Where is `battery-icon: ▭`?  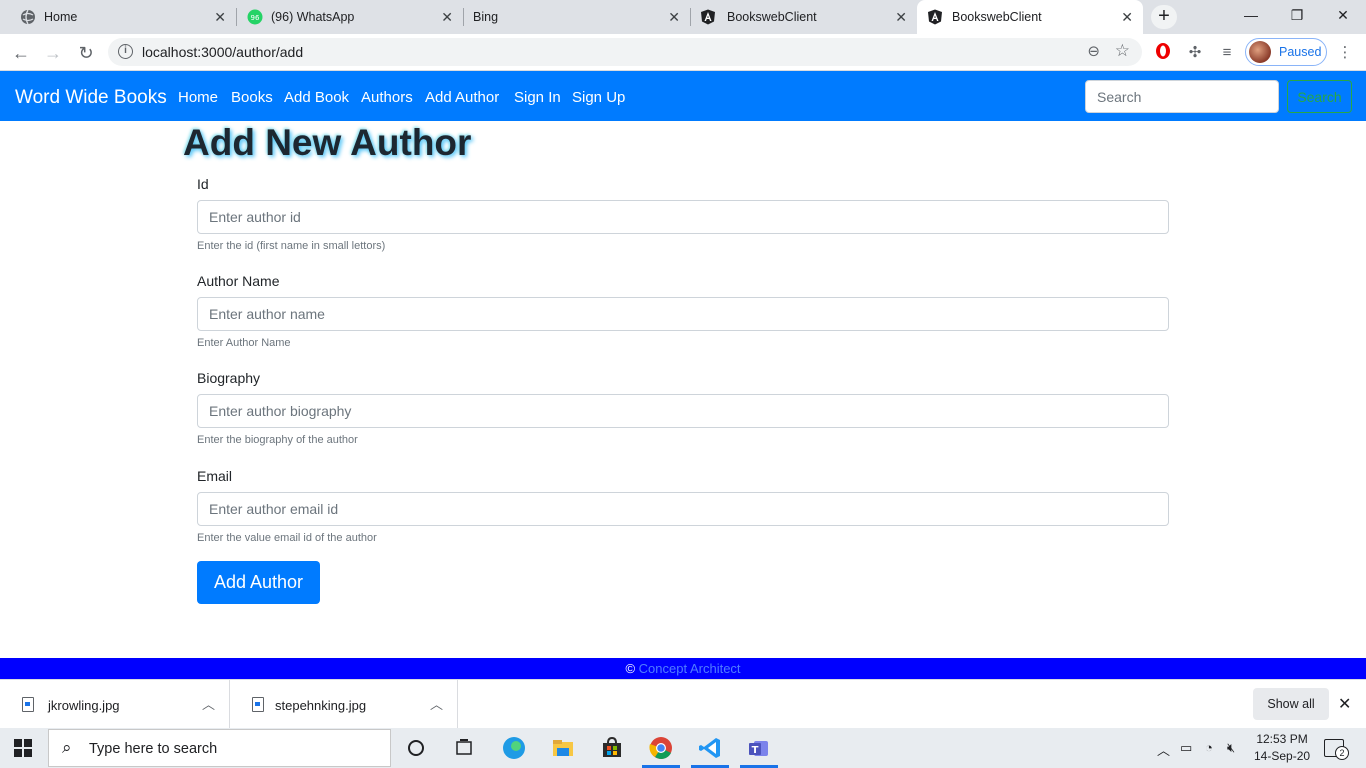
battery-icon: ▭ is located at coordinates (1186, 748).